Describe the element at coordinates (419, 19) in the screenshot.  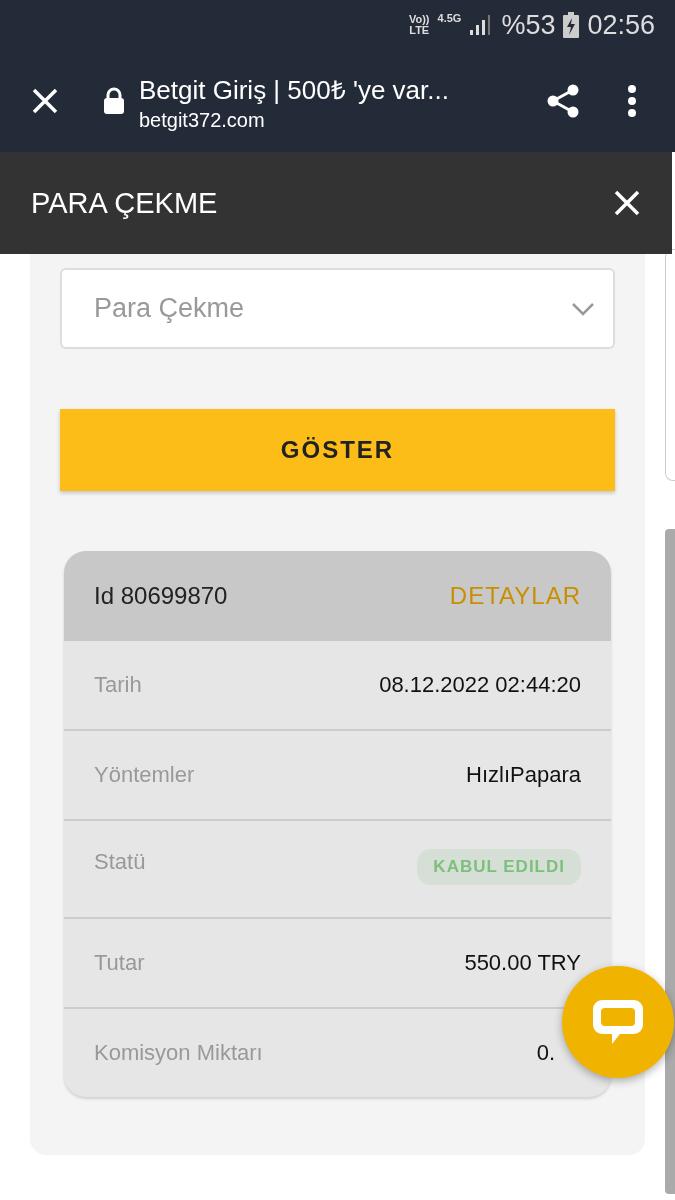
I see `volte-label: Vo))` at that location.